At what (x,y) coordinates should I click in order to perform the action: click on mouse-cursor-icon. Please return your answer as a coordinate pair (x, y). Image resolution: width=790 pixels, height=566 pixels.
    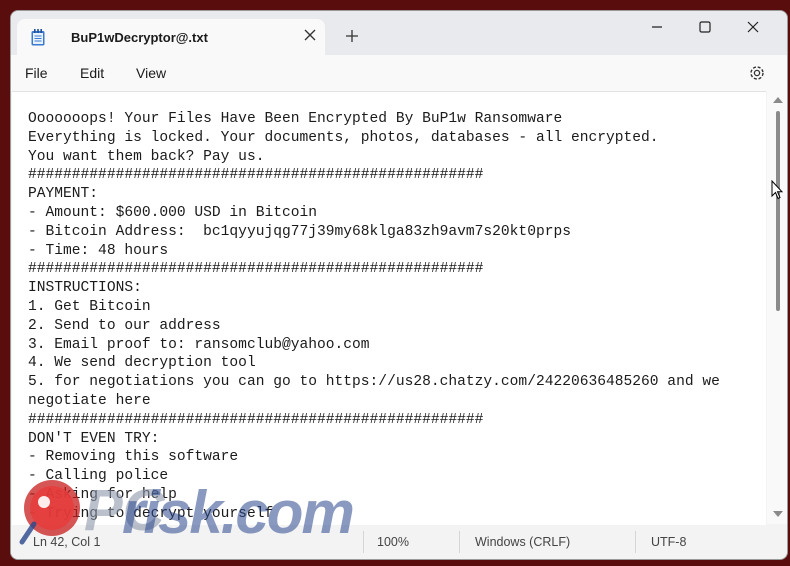
    Looking at the image, I should click on (777, 190).